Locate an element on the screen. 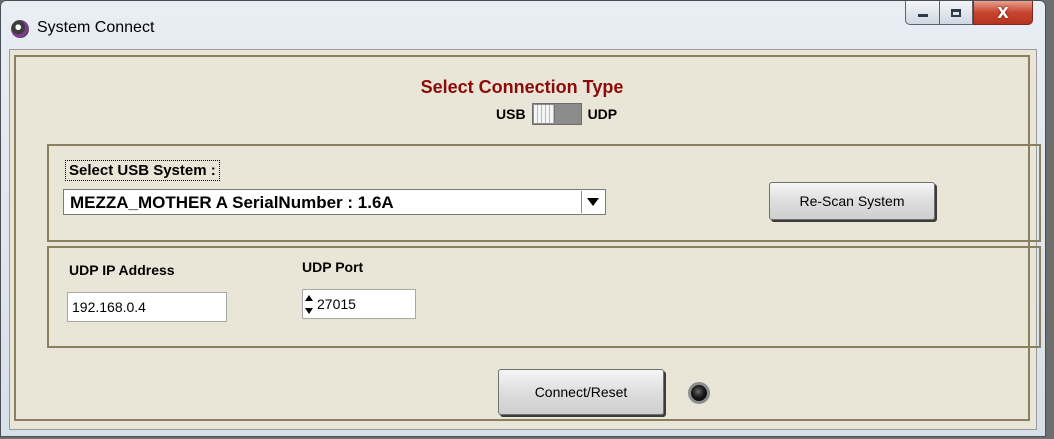 This screenshot has height=439, width=1054. connection-type-toggle is located at coordinates (556, 114).